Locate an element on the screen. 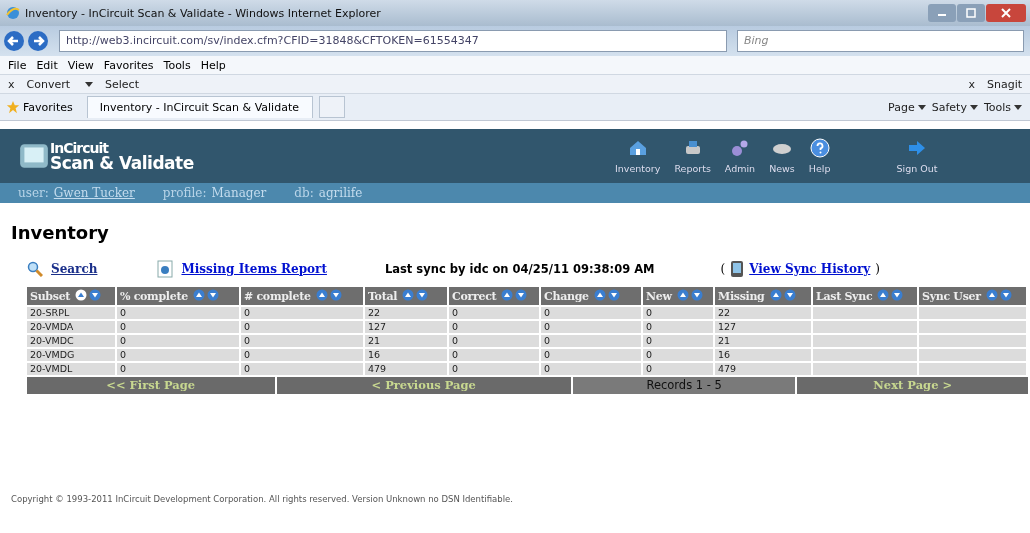  table-cell: 127 is located at coordinates (406, 327).